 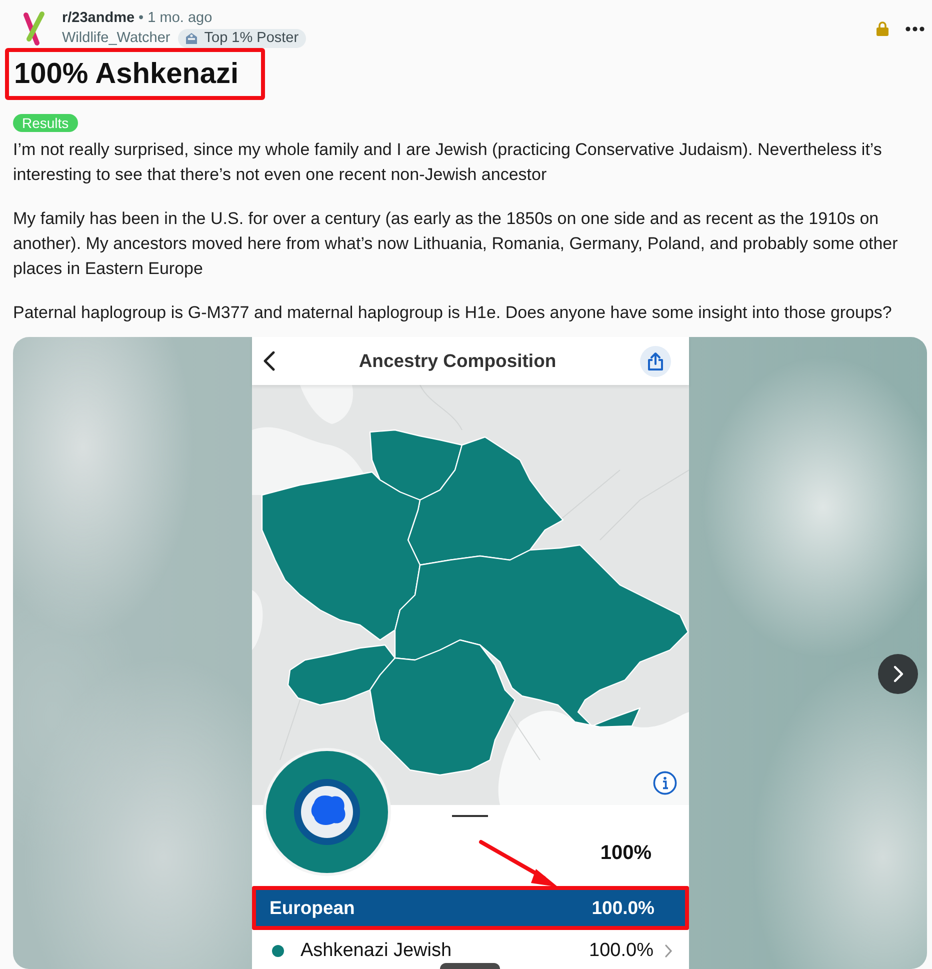 I want to click on share-icon, so click(x=655, y=361).